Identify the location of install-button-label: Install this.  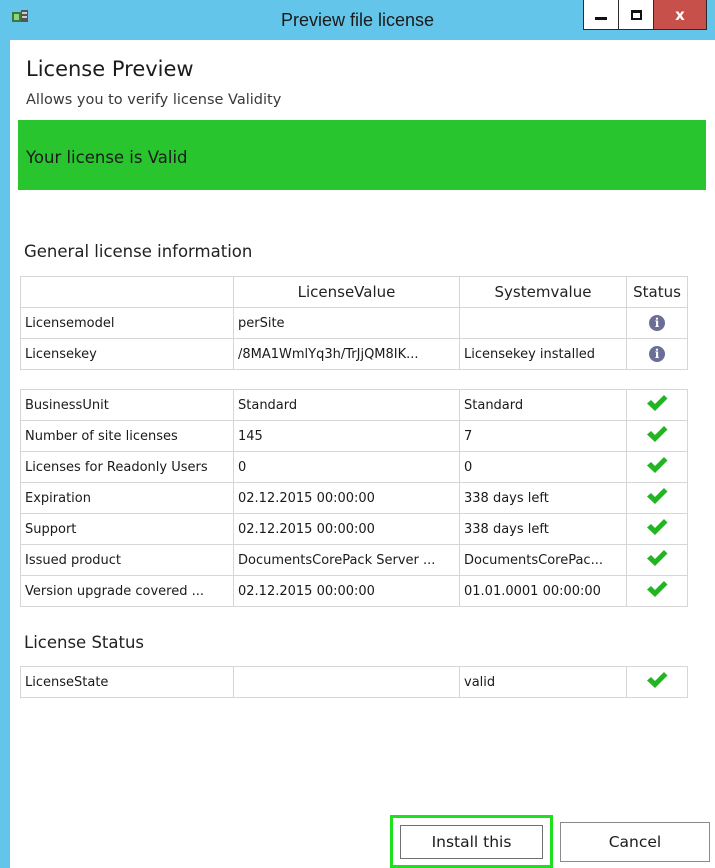
(471, 842).